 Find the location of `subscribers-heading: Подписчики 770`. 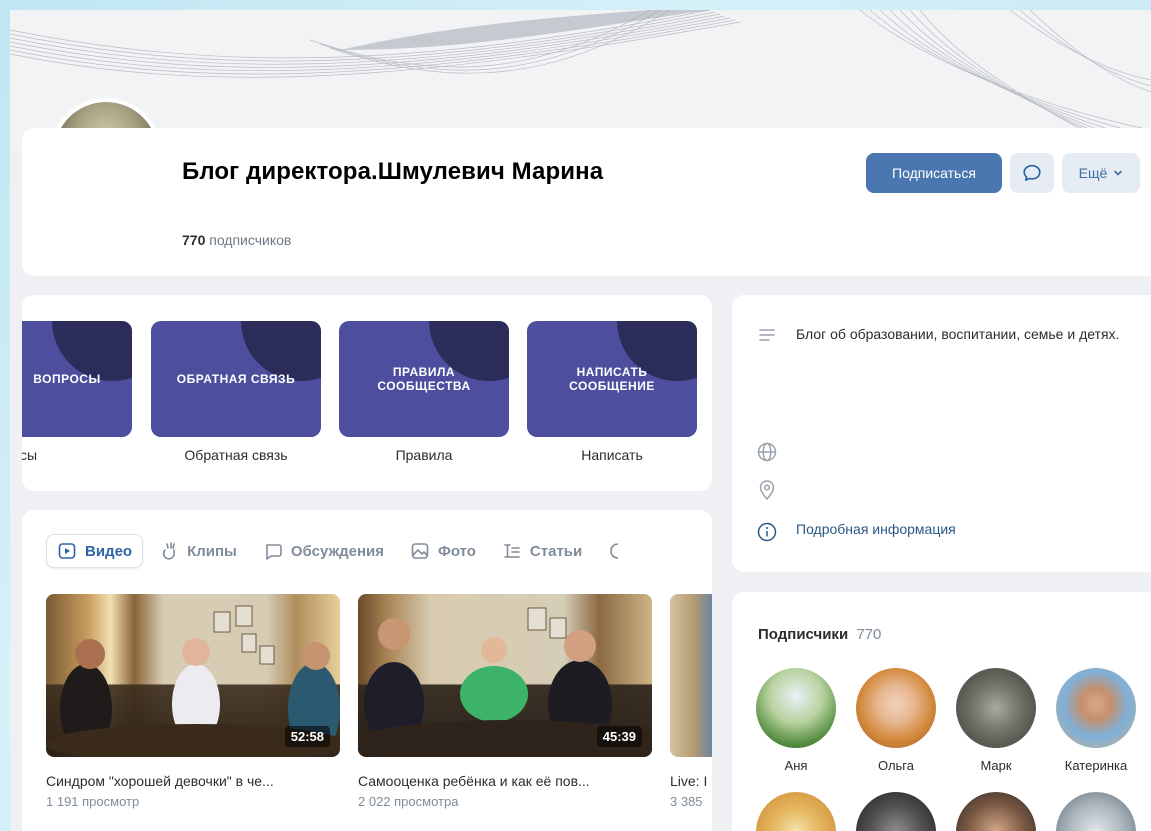

subscribers-heading: Подписчики 770 is located at coordinates (819, 634).